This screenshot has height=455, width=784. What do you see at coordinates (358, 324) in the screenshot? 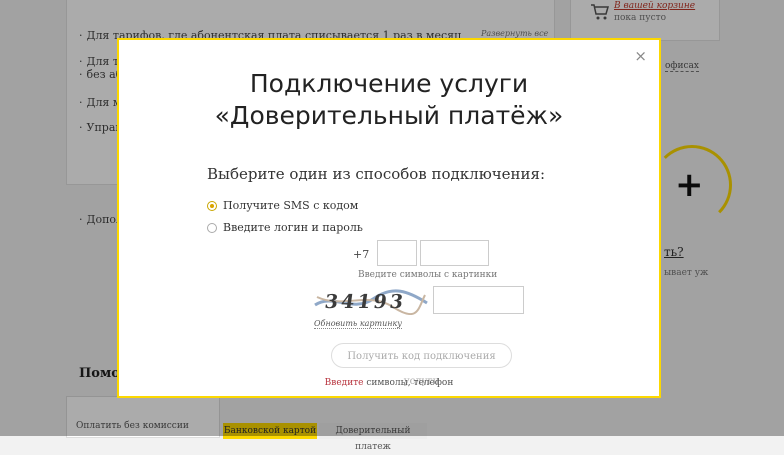
I see `captcha-refresh-link: Обновить картинку` at bounding box center [358, 324].